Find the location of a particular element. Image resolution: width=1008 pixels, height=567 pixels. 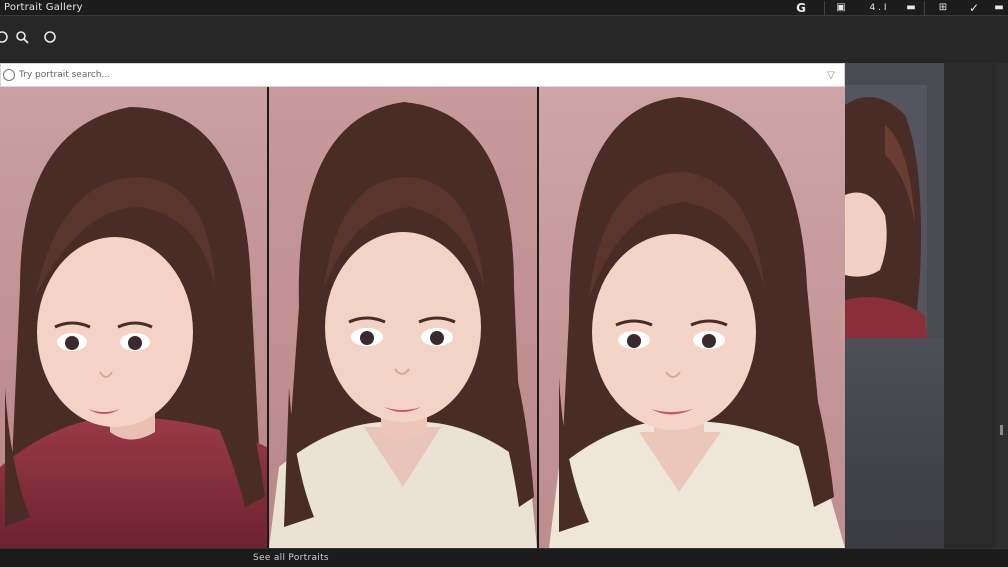

minimize-icon: ▬ is located at coordinates (999, 7).